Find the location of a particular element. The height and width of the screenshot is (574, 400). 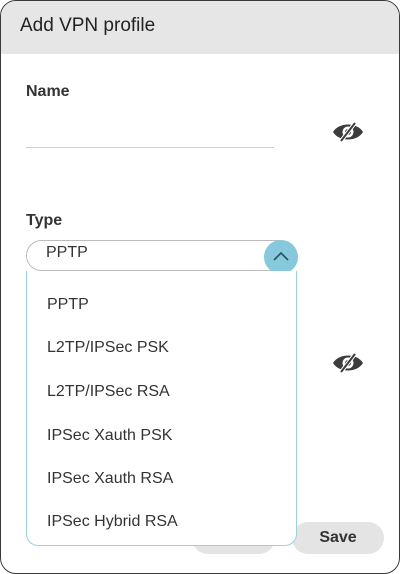

dropdown-option-l2tp-ipsec-rsa: L2TP/IPSec RSA is located at coordinates (108, 392).